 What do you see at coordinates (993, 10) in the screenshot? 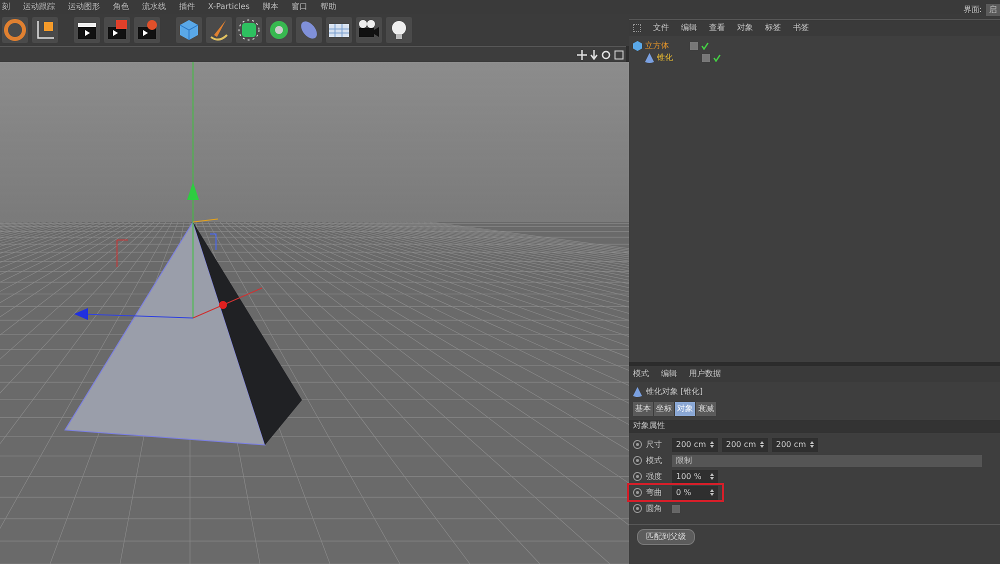
I see `layout-dropdown: 启` at bounding box center [993, 10].